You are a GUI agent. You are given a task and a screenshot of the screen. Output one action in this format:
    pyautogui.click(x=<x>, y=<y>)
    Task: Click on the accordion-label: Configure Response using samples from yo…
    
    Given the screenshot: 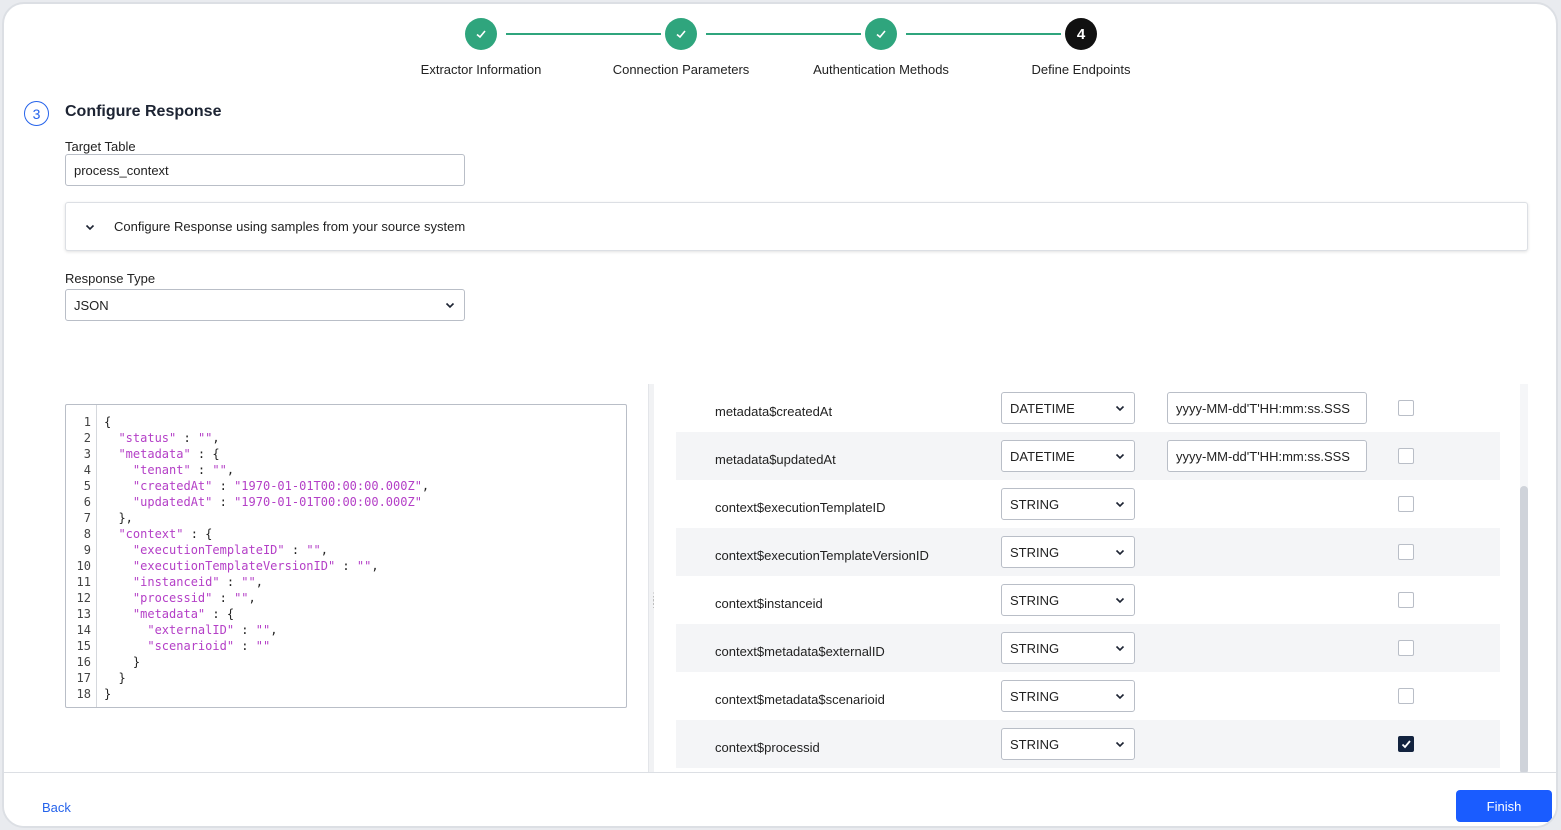 What is the action you would take?
    pyautogui.click(x=290, y=226)
    